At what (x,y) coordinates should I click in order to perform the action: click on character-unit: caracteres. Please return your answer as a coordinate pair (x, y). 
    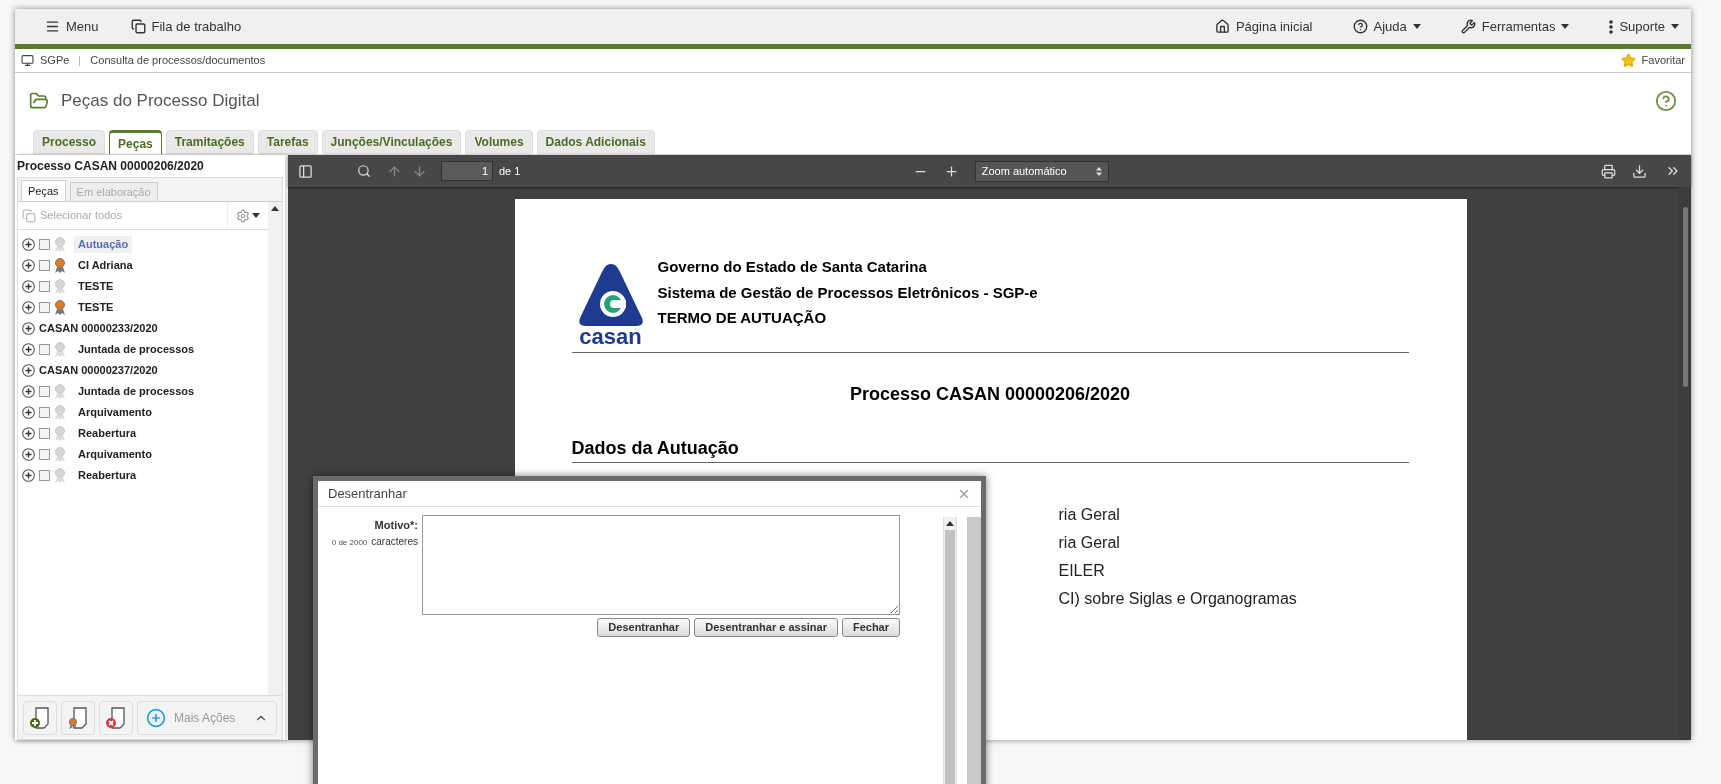
    Looking at the image, I should click on (394, 541).